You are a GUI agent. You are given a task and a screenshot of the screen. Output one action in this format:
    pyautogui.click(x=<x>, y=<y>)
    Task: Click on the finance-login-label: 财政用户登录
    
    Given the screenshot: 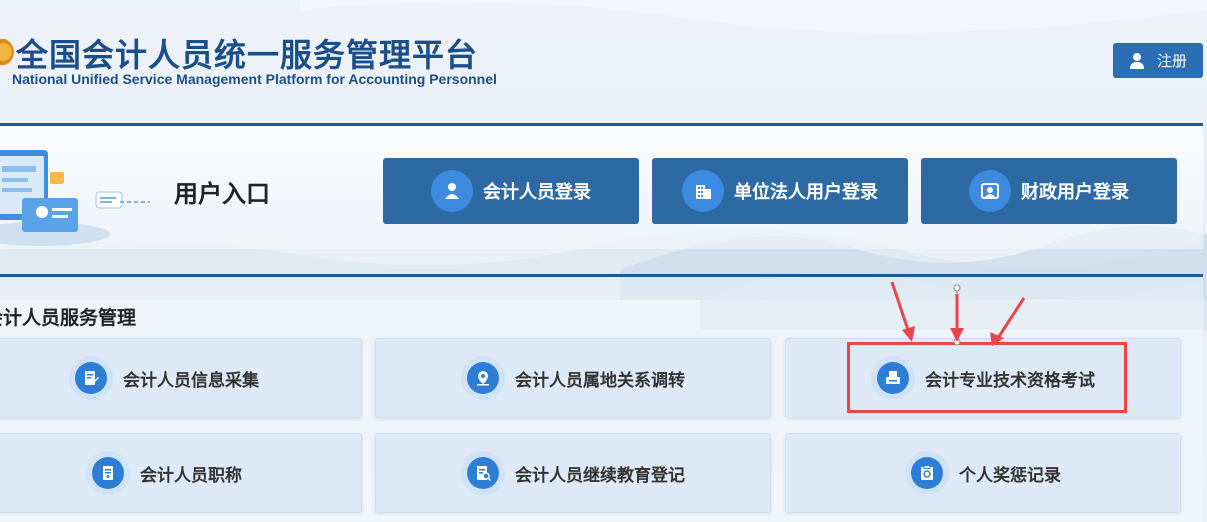 What is the action you would take?
    pyautogui.click(x=1075, y=192)
    